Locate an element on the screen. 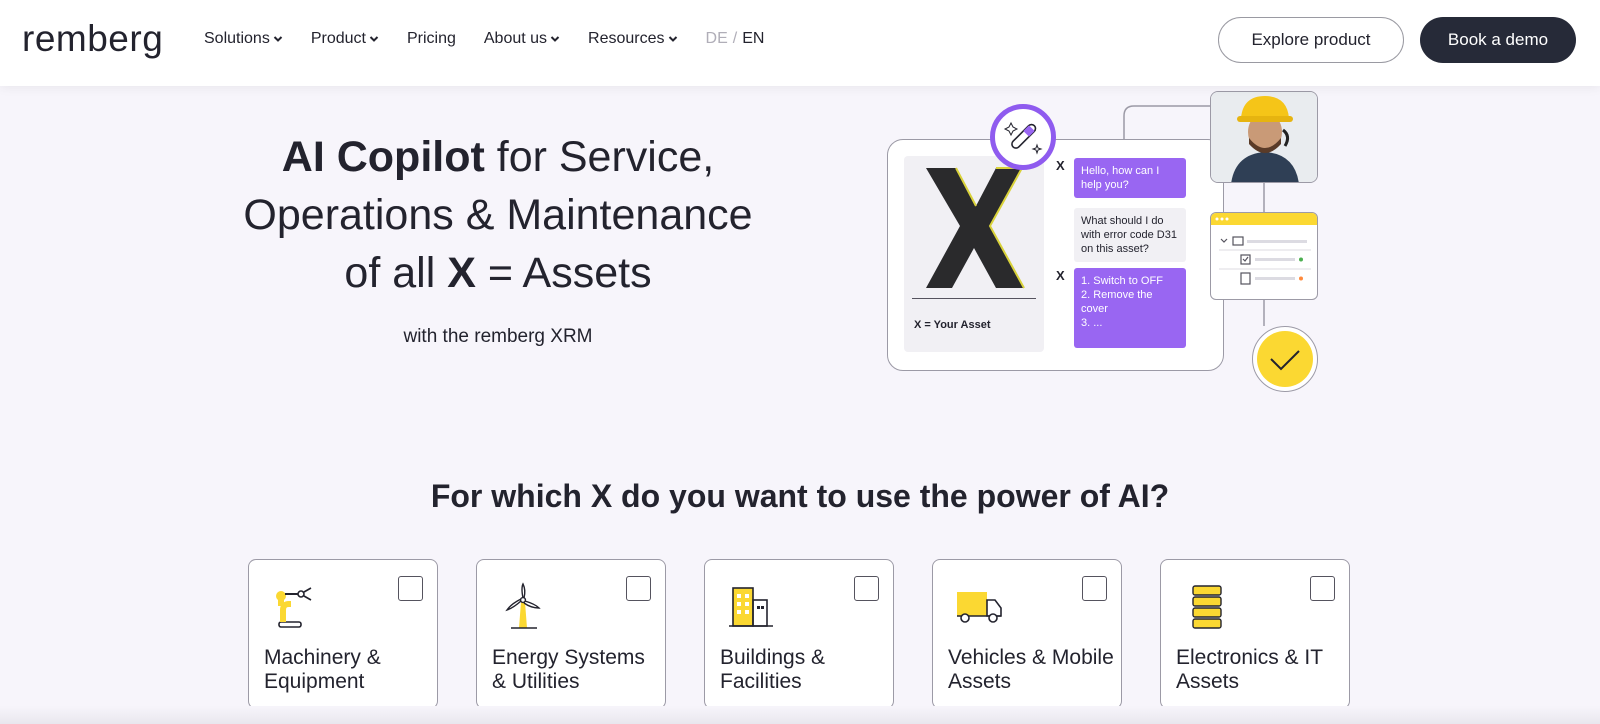 The height and width of the screenshot is (724, 1600). question-part: For which is located at coordinates (510, 496).